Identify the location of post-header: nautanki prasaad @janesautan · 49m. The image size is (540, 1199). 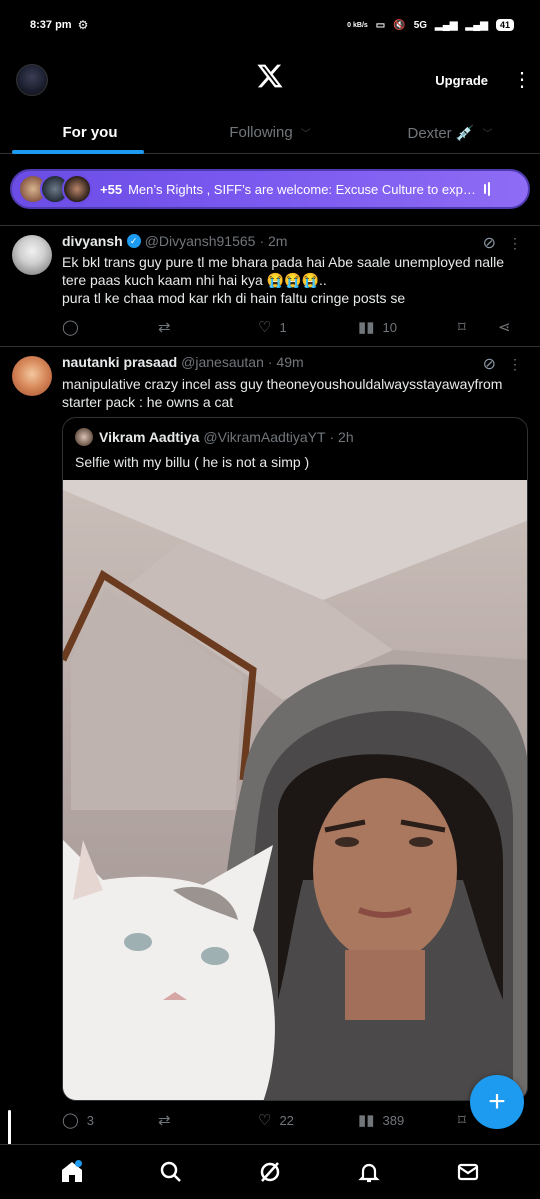
(183, 362).